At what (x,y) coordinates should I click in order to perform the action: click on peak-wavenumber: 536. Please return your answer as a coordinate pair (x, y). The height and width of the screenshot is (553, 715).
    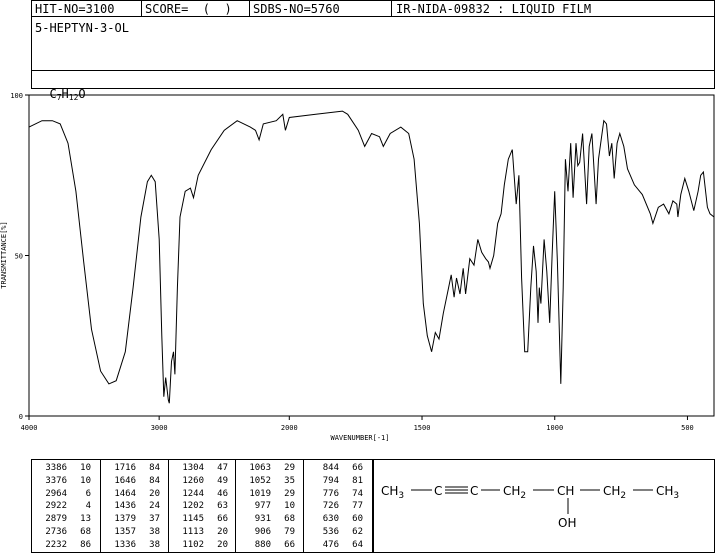
    Looking at the image, I should click on (330, 532).